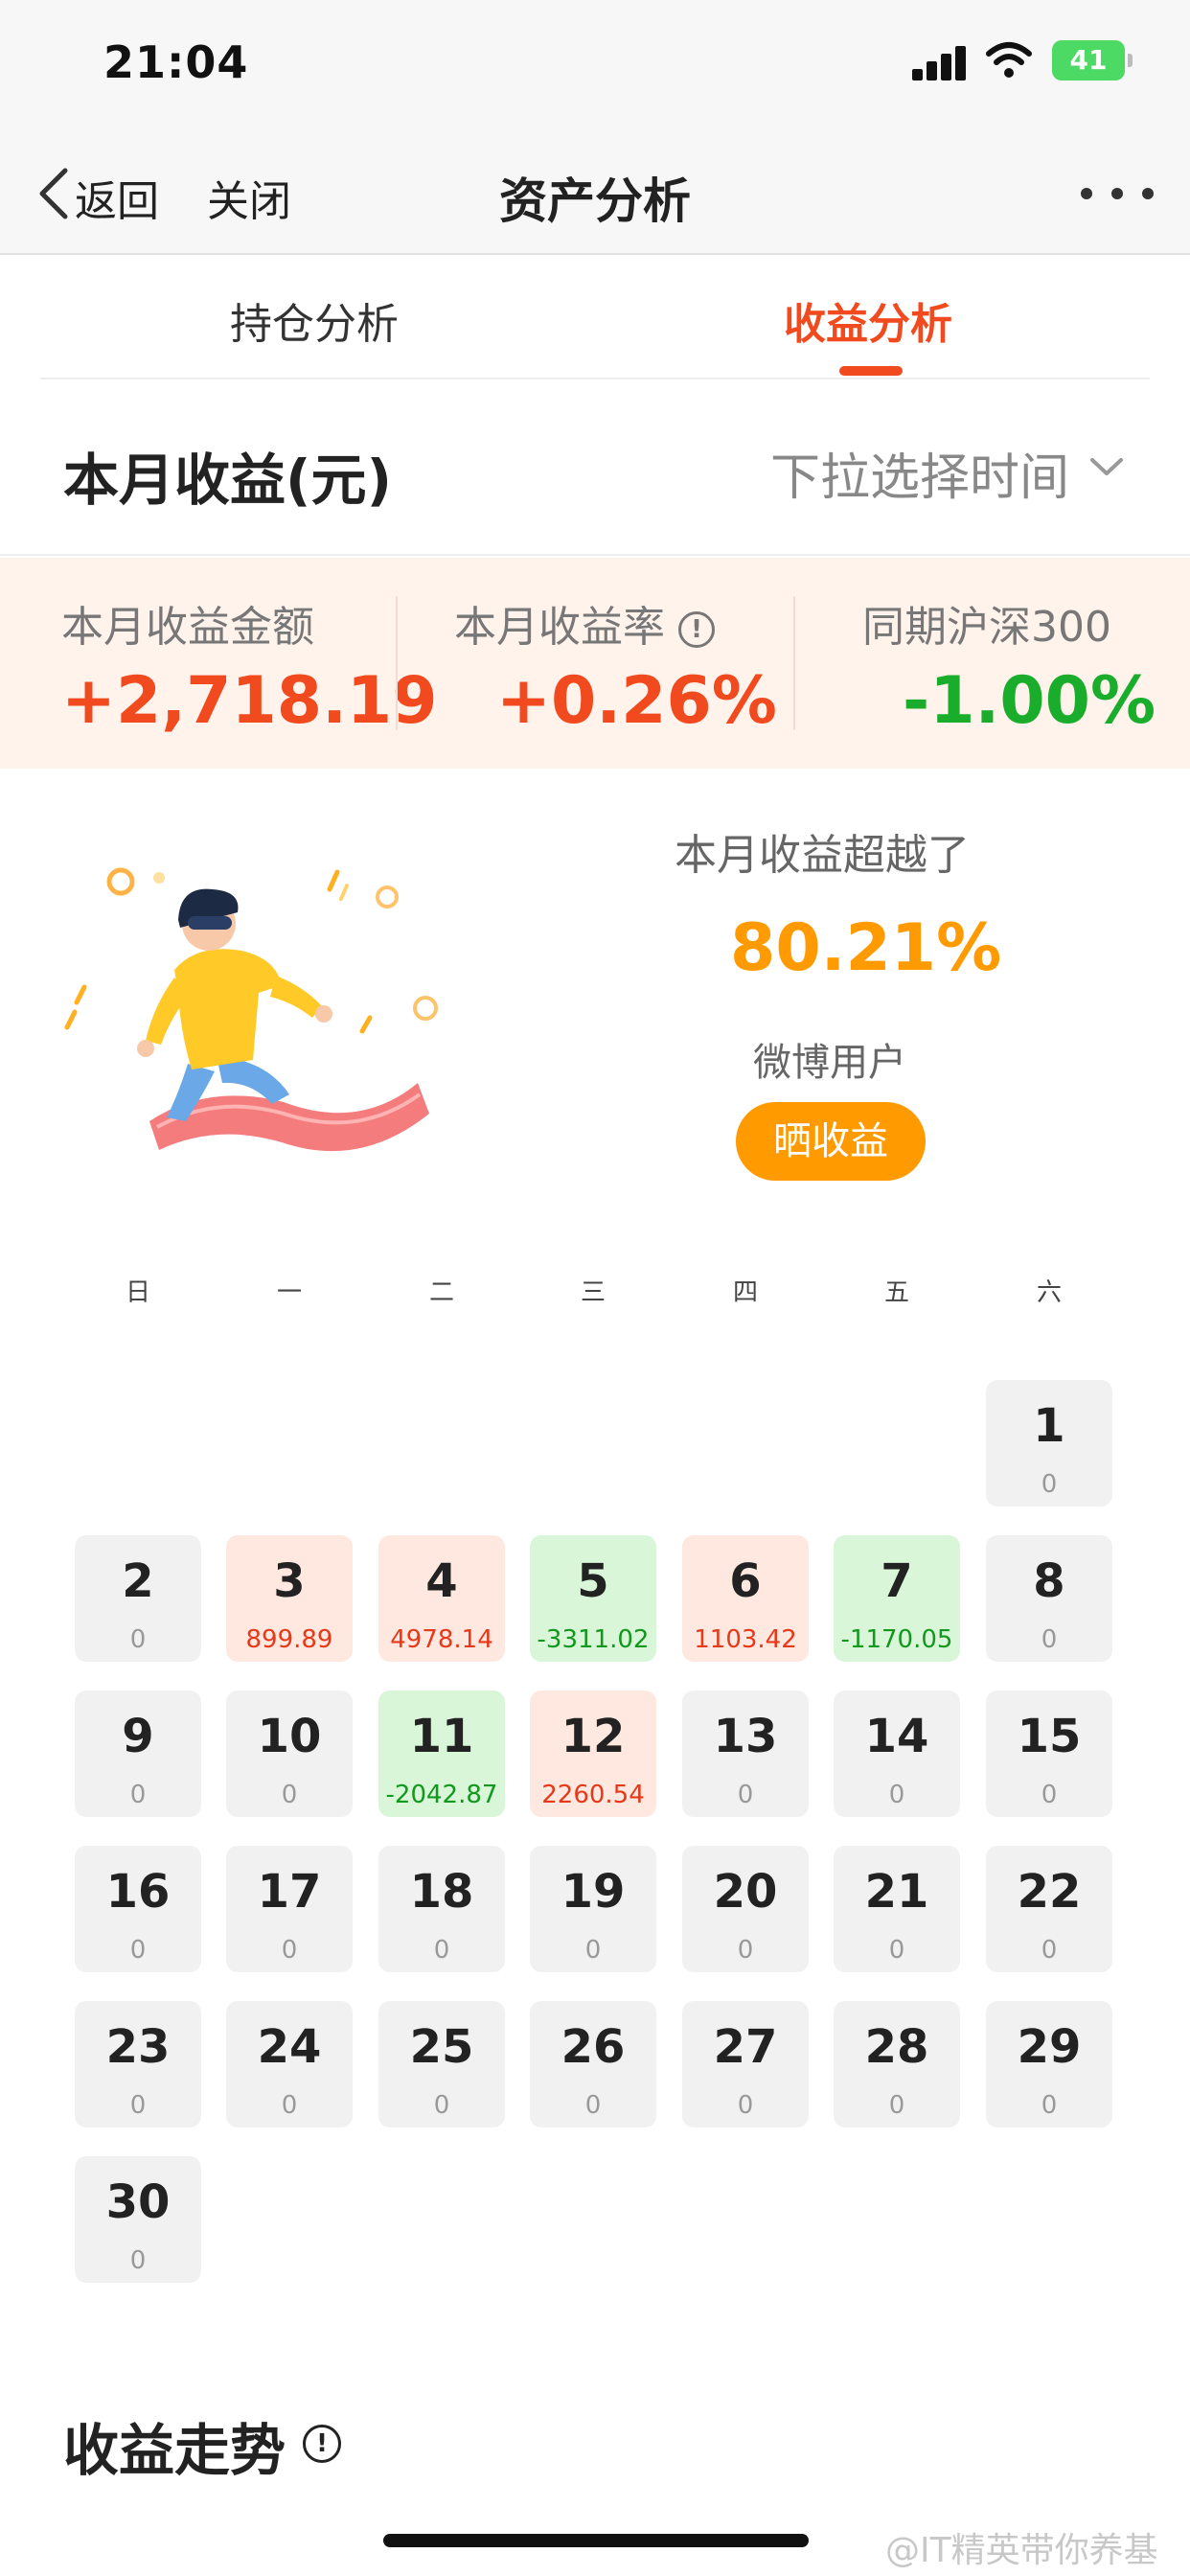 The width and height of the screenshot is (1190, 2576). I want to click on calendar-day: 17 0, so click(289, 1909).